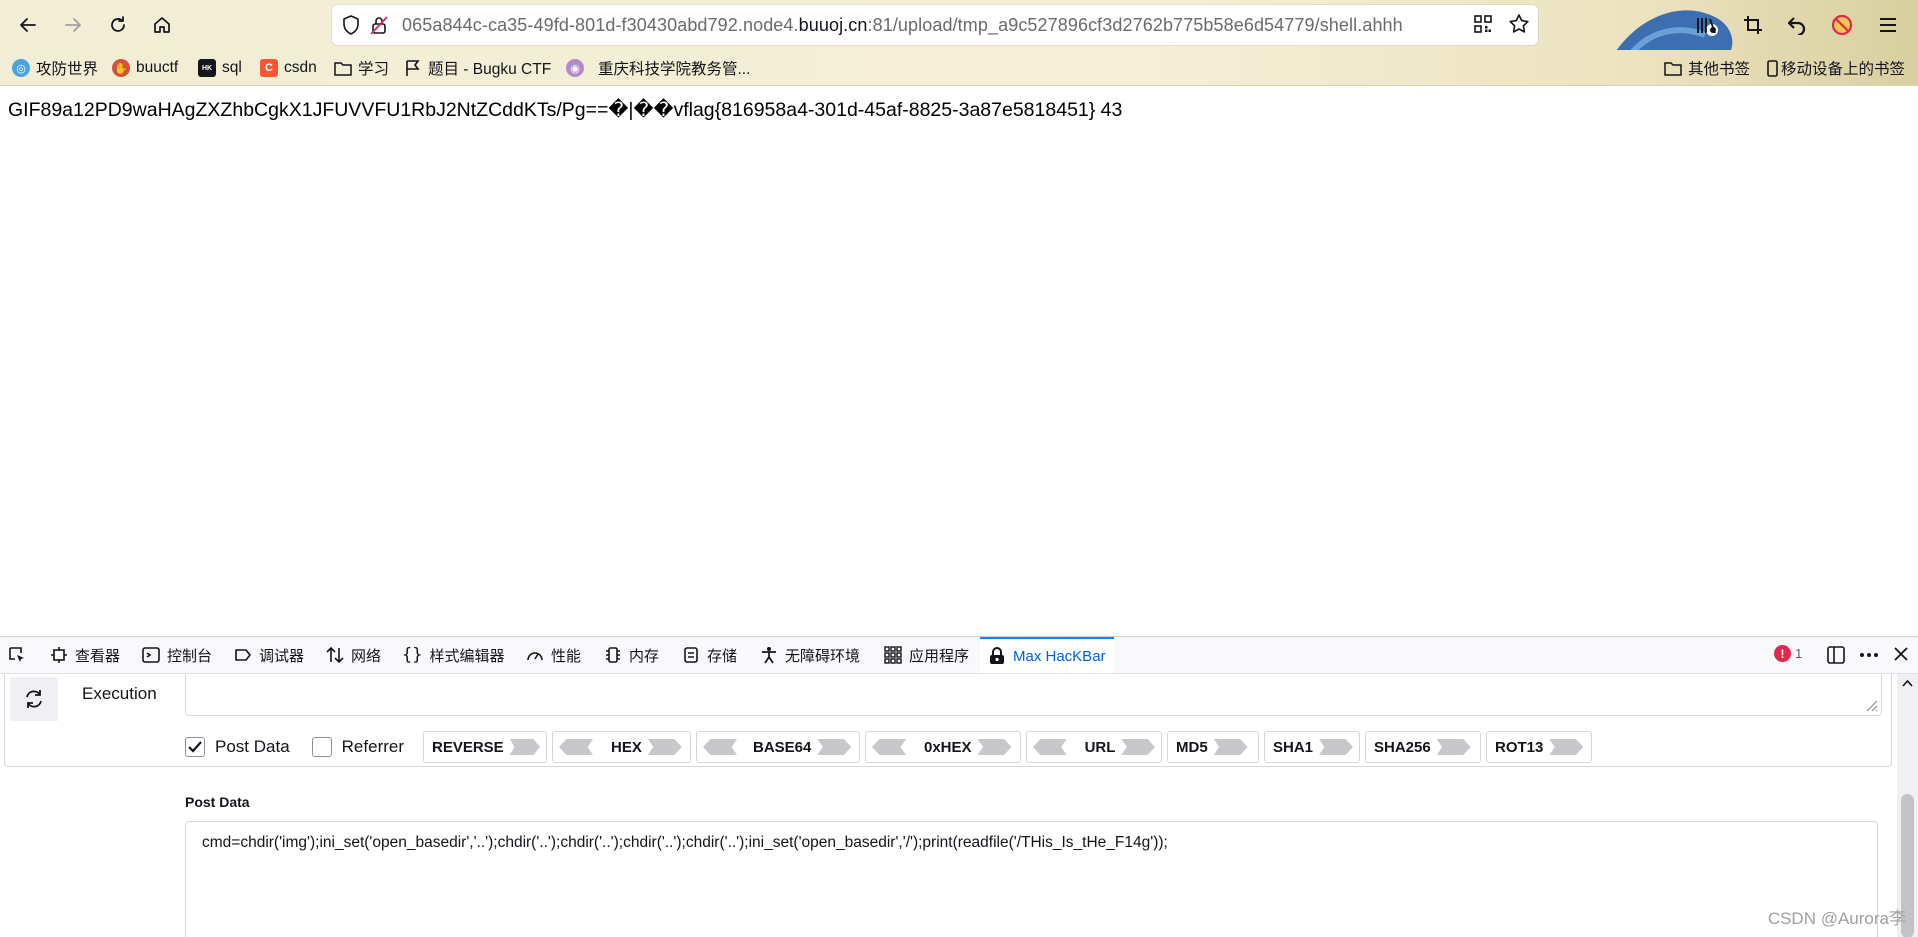 The image size is (1918, 937). What do you see at coordinates (893, 655) in the screenshot?
I see `application-icon` at bounding box center [893, 655].